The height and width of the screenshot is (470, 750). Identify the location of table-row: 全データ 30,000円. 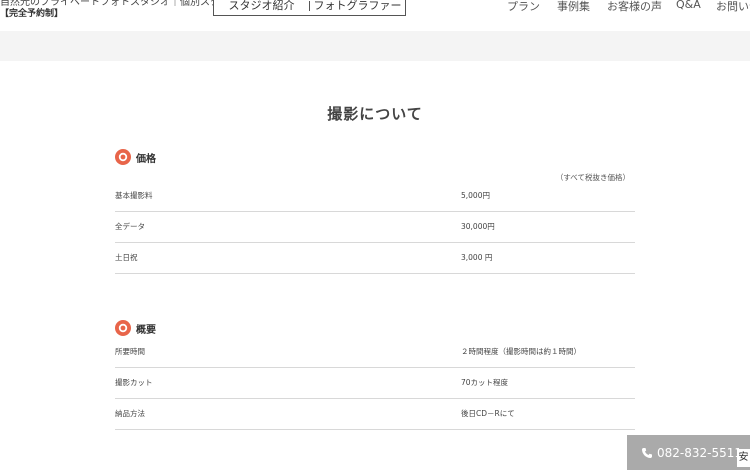
(375, 227).